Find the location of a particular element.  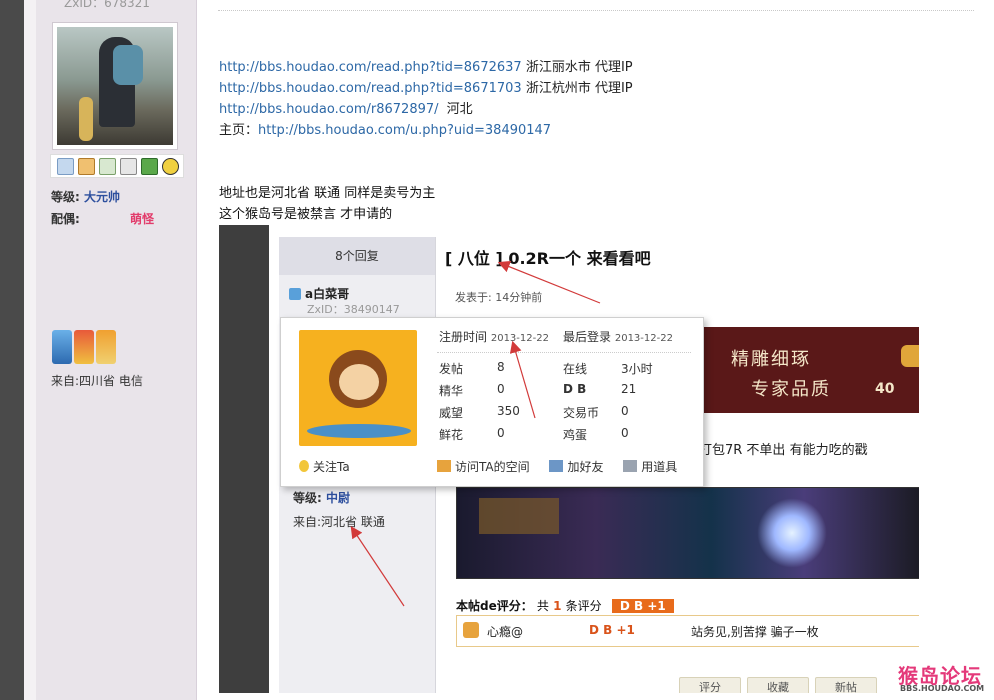

tool-icon is located at coordinates (630, 466).